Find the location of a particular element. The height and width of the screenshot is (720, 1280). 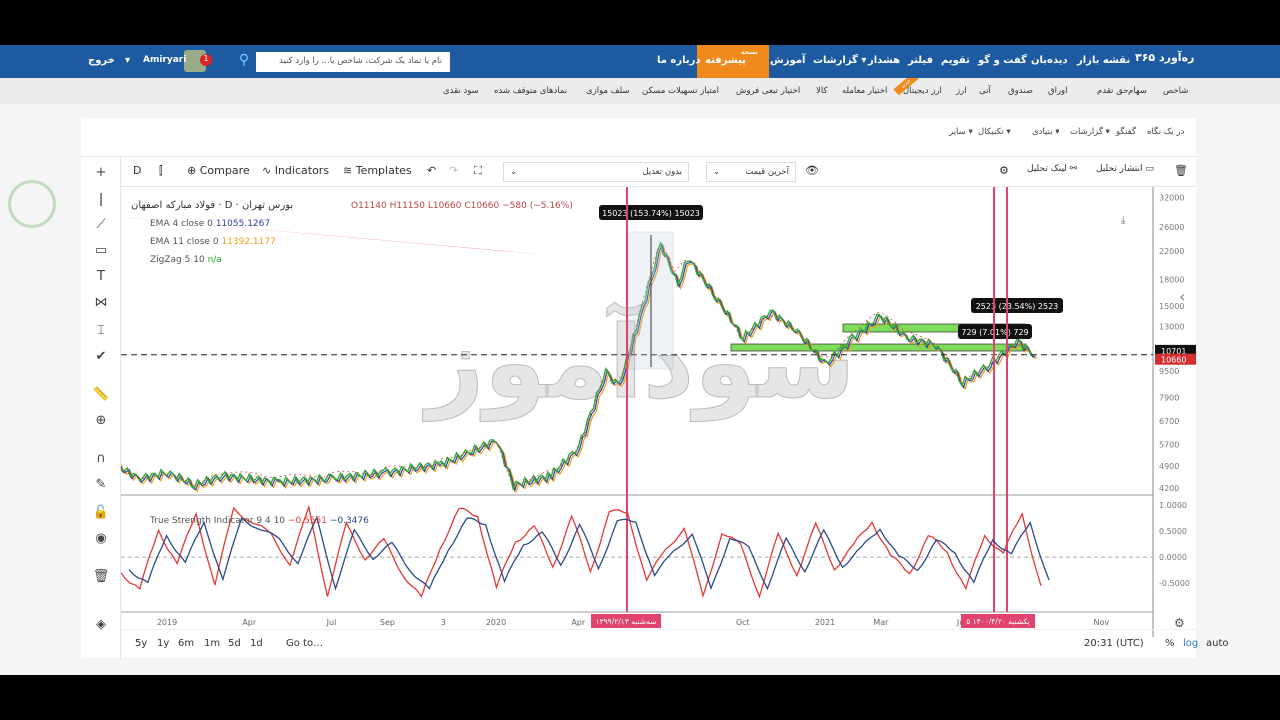

publish-button: انتشار تحلیل ▭ is located at coordinates (1125, 169).